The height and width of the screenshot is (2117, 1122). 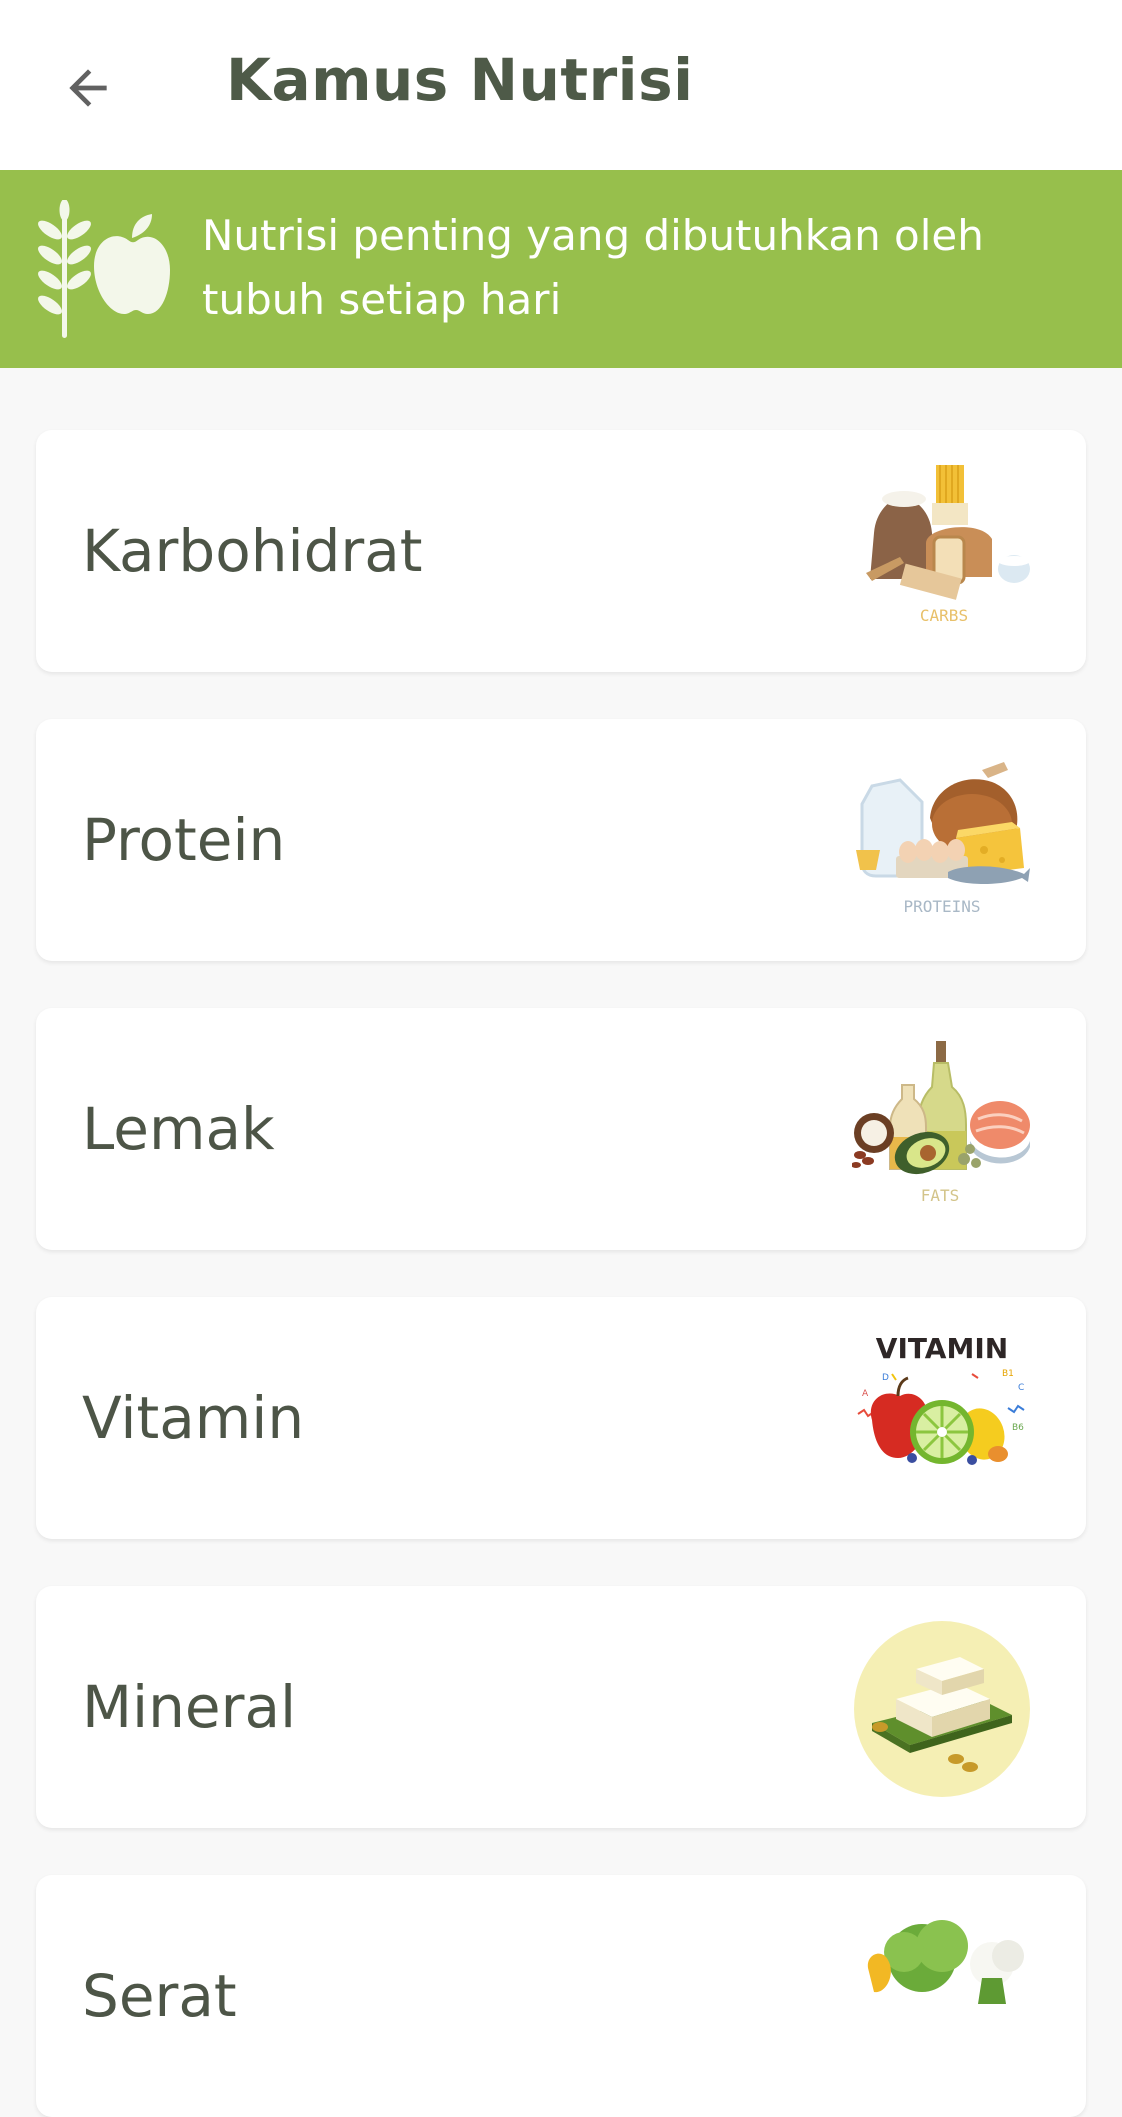 What do you see at coordinates (941, 1398) in the screenshot?
I see `vitamin-fruit-illustration: VITAMIN A C B1 D B6` at bounding box center [941, 1398].